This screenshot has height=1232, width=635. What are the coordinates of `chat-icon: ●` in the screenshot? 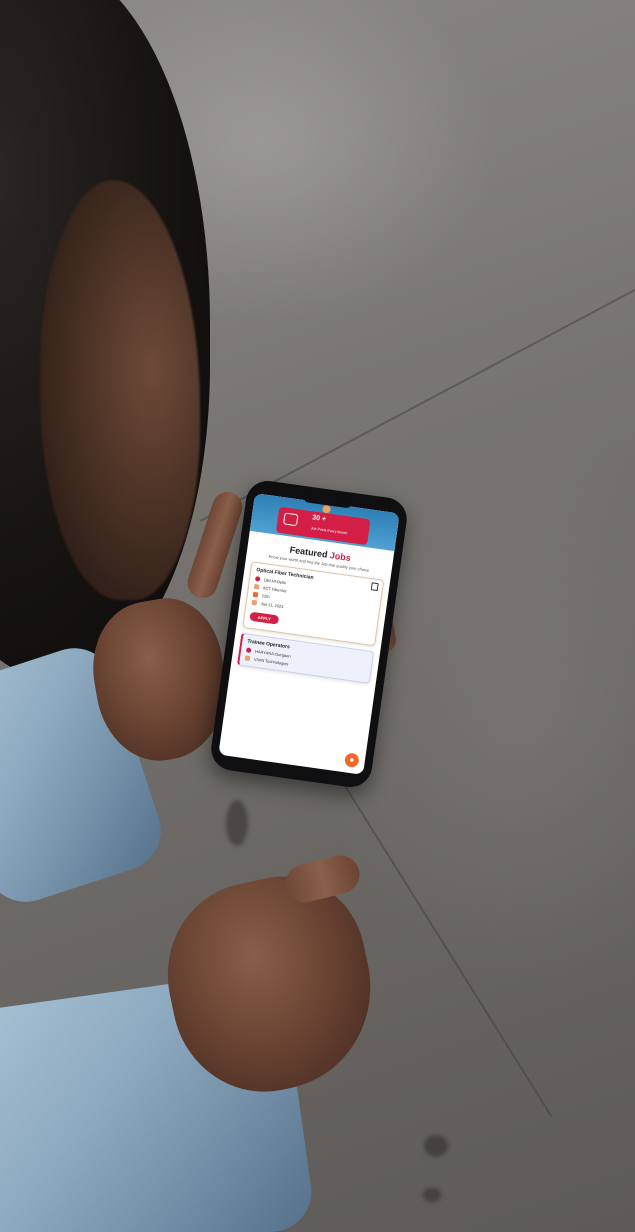 It's located at (351, 760).